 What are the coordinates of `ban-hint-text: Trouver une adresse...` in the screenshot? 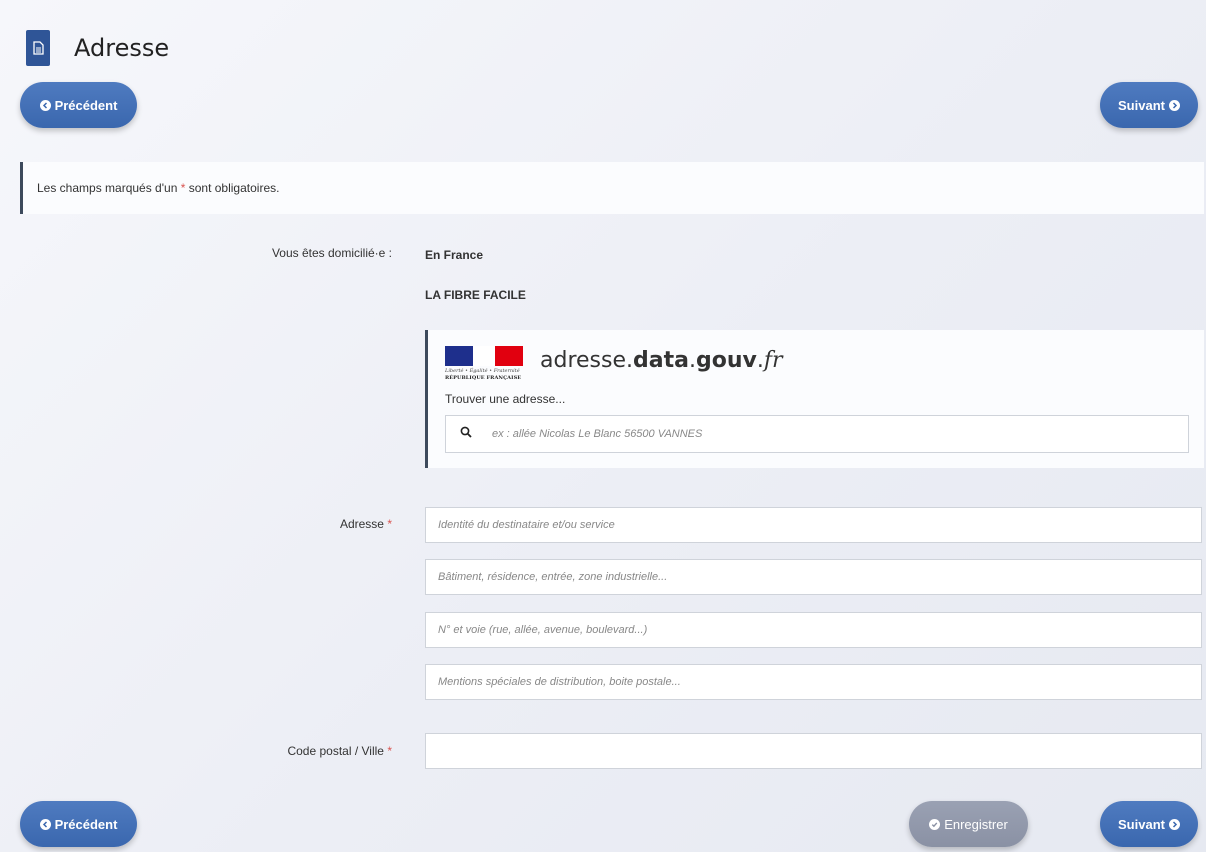 It's located at (505, 399).